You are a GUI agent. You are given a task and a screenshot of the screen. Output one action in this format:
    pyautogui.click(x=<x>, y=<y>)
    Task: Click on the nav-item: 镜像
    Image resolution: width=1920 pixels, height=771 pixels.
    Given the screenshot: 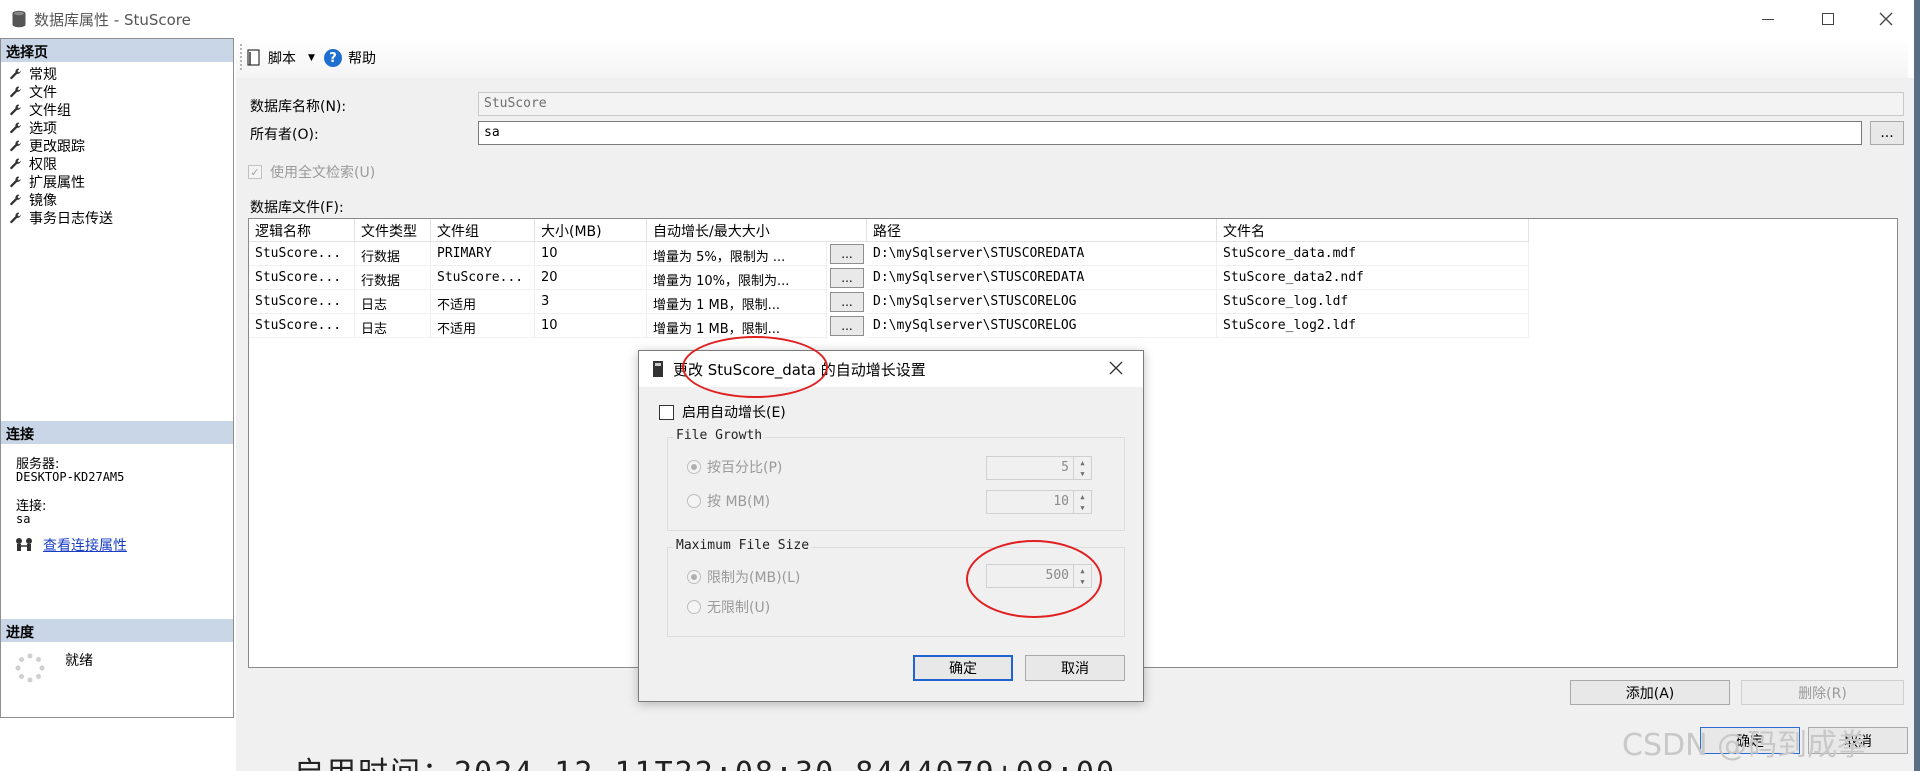 What is the action you would take?
    pyautogui.click(x=33, y=200)
    